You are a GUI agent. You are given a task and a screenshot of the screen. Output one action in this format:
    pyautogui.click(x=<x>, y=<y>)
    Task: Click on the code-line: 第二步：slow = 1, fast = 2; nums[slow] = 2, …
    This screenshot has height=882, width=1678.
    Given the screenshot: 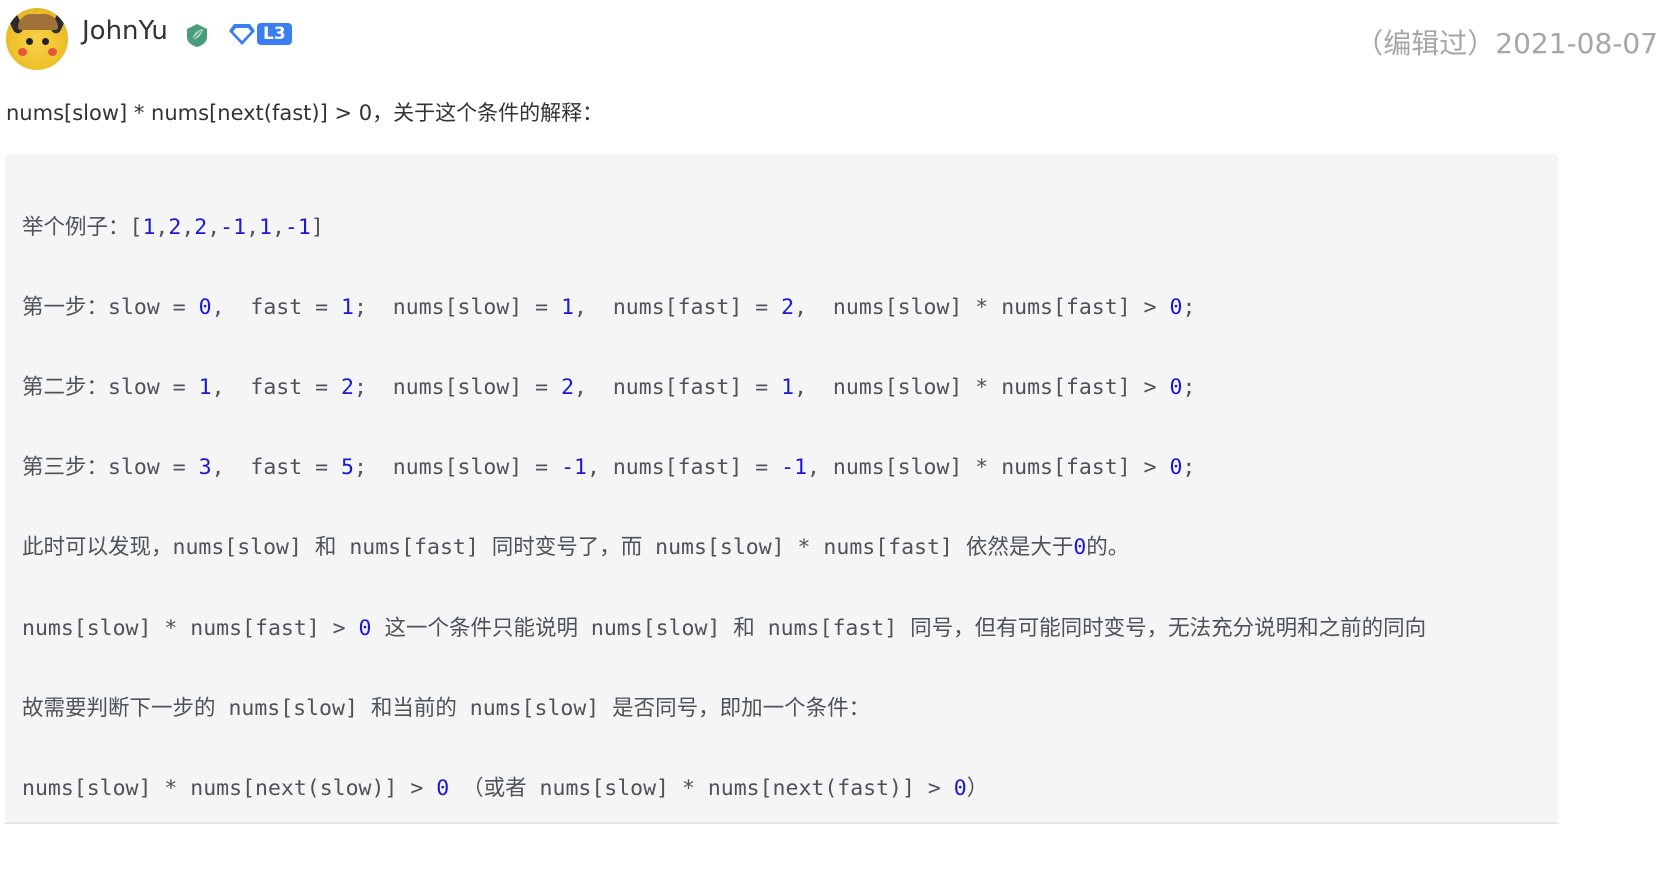 What is the action you would take?
    pyautogui.click(x=609, y=387)
    